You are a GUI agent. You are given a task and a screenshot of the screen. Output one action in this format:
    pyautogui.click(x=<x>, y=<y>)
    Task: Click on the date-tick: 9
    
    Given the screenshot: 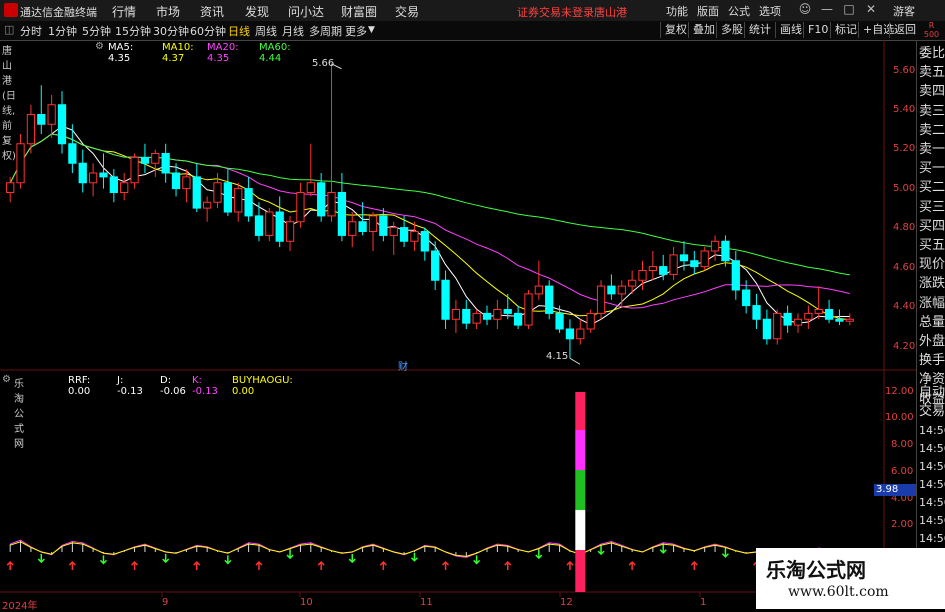 What is the action you would take?
    pyautogui.click(x=165, y=602)
    